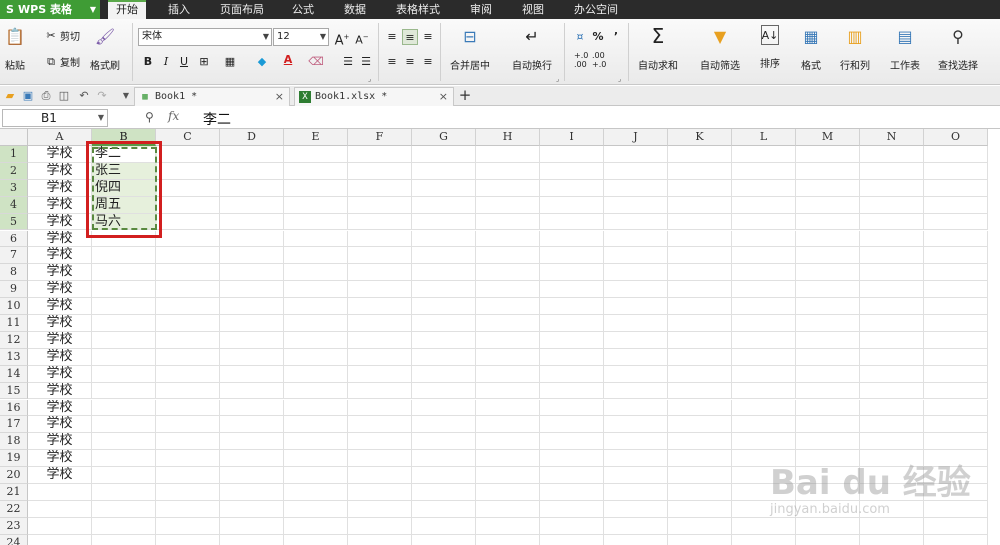 The width and height of the screenshot is (1000, 545). What do you see at coordinates (616, 37) in the screenshot?
I see `comma-button: ’` at bounding box center [616, 37].